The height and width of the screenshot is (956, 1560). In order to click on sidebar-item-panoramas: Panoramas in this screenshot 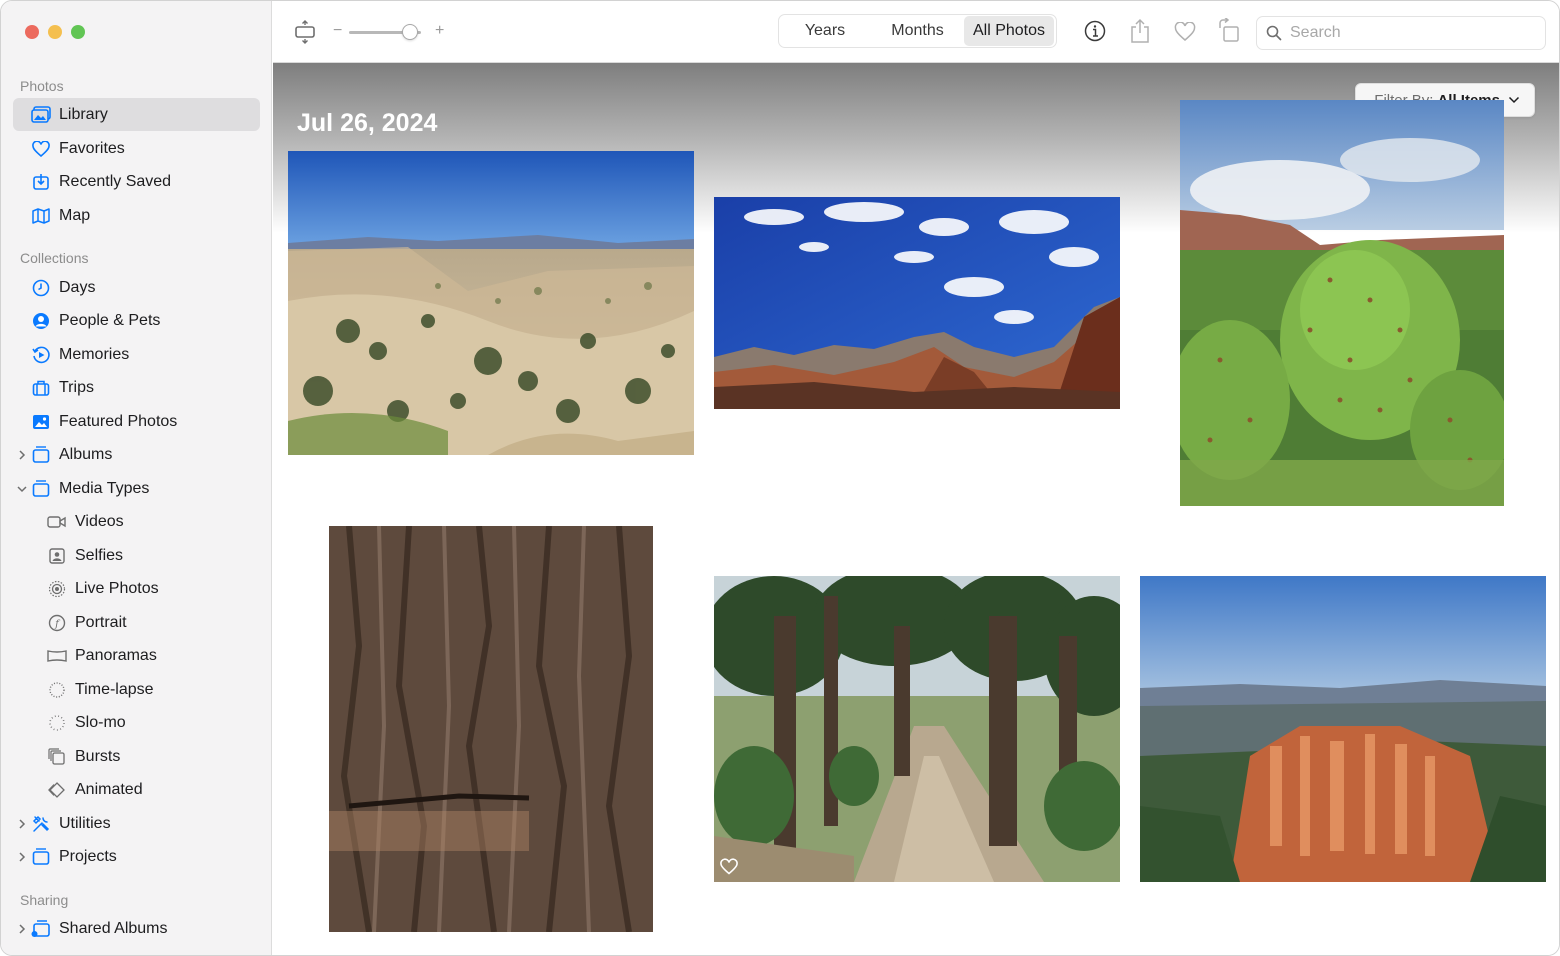, I will do `click(136, 655)`.